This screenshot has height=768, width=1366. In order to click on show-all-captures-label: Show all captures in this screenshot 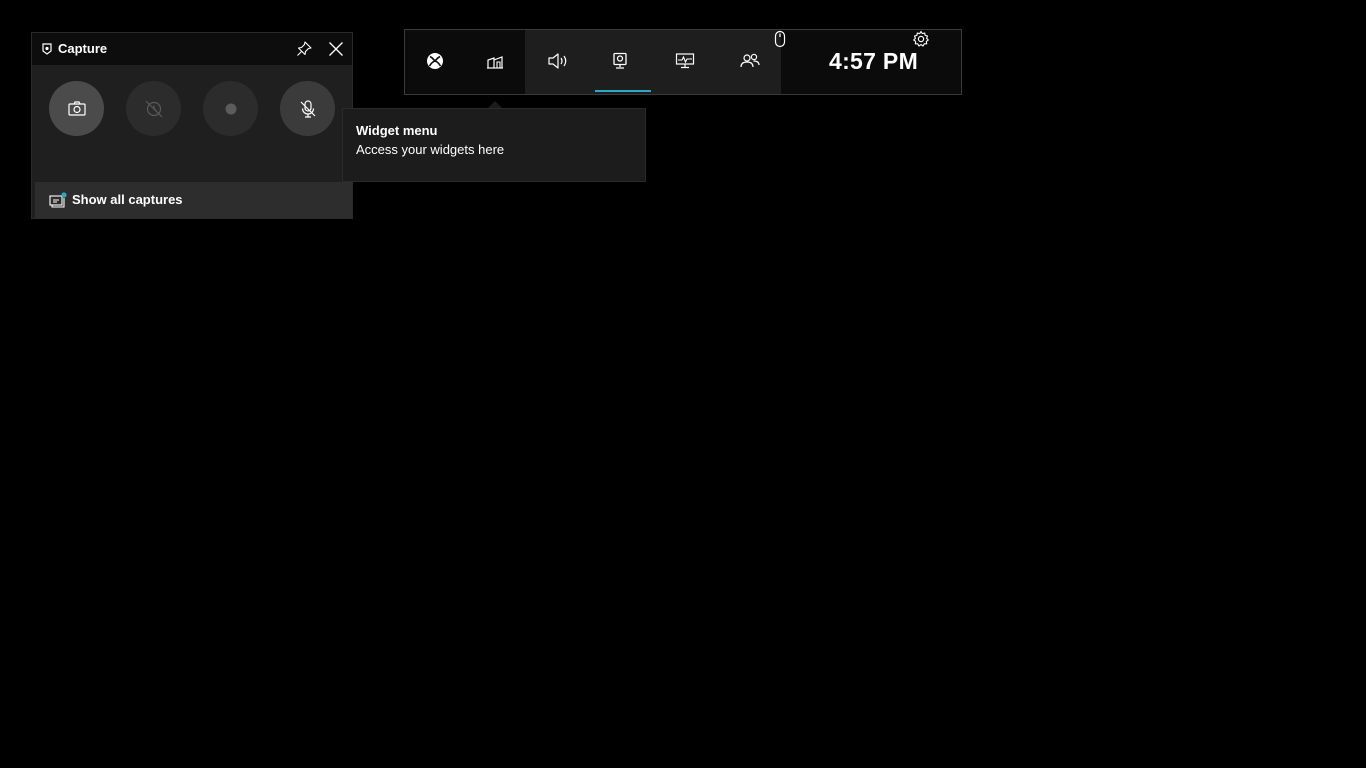, I will do `click(127, 199)`.